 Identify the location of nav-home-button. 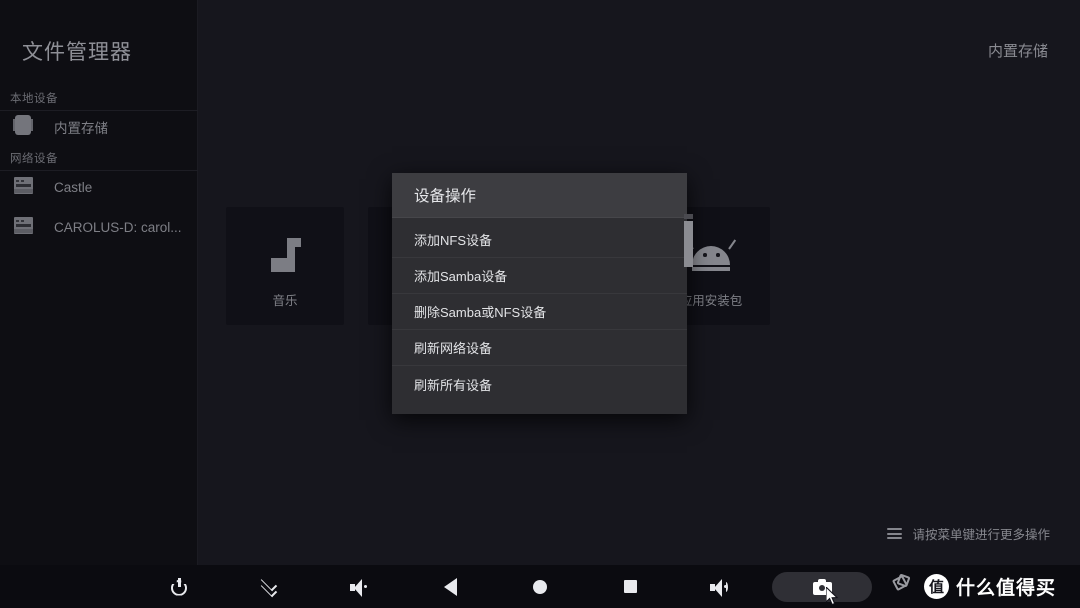
(540, 586).